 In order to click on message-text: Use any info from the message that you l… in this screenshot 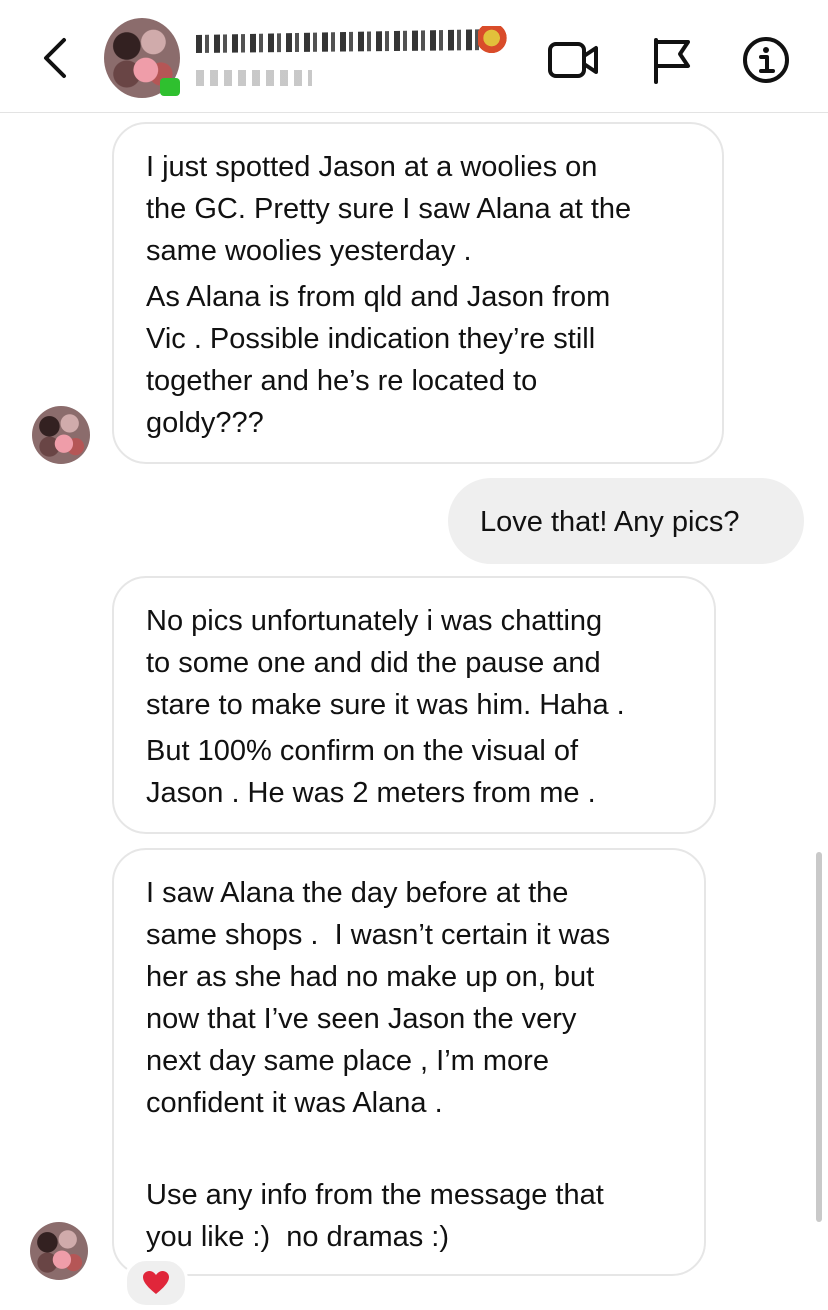, I will do `click(375, 1216)`.